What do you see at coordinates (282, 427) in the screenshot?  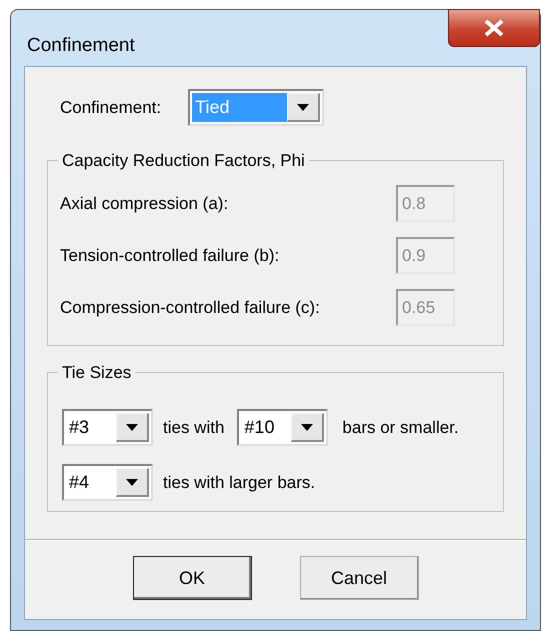 I see `dropdown: #10` at bounding box center [282, 427].